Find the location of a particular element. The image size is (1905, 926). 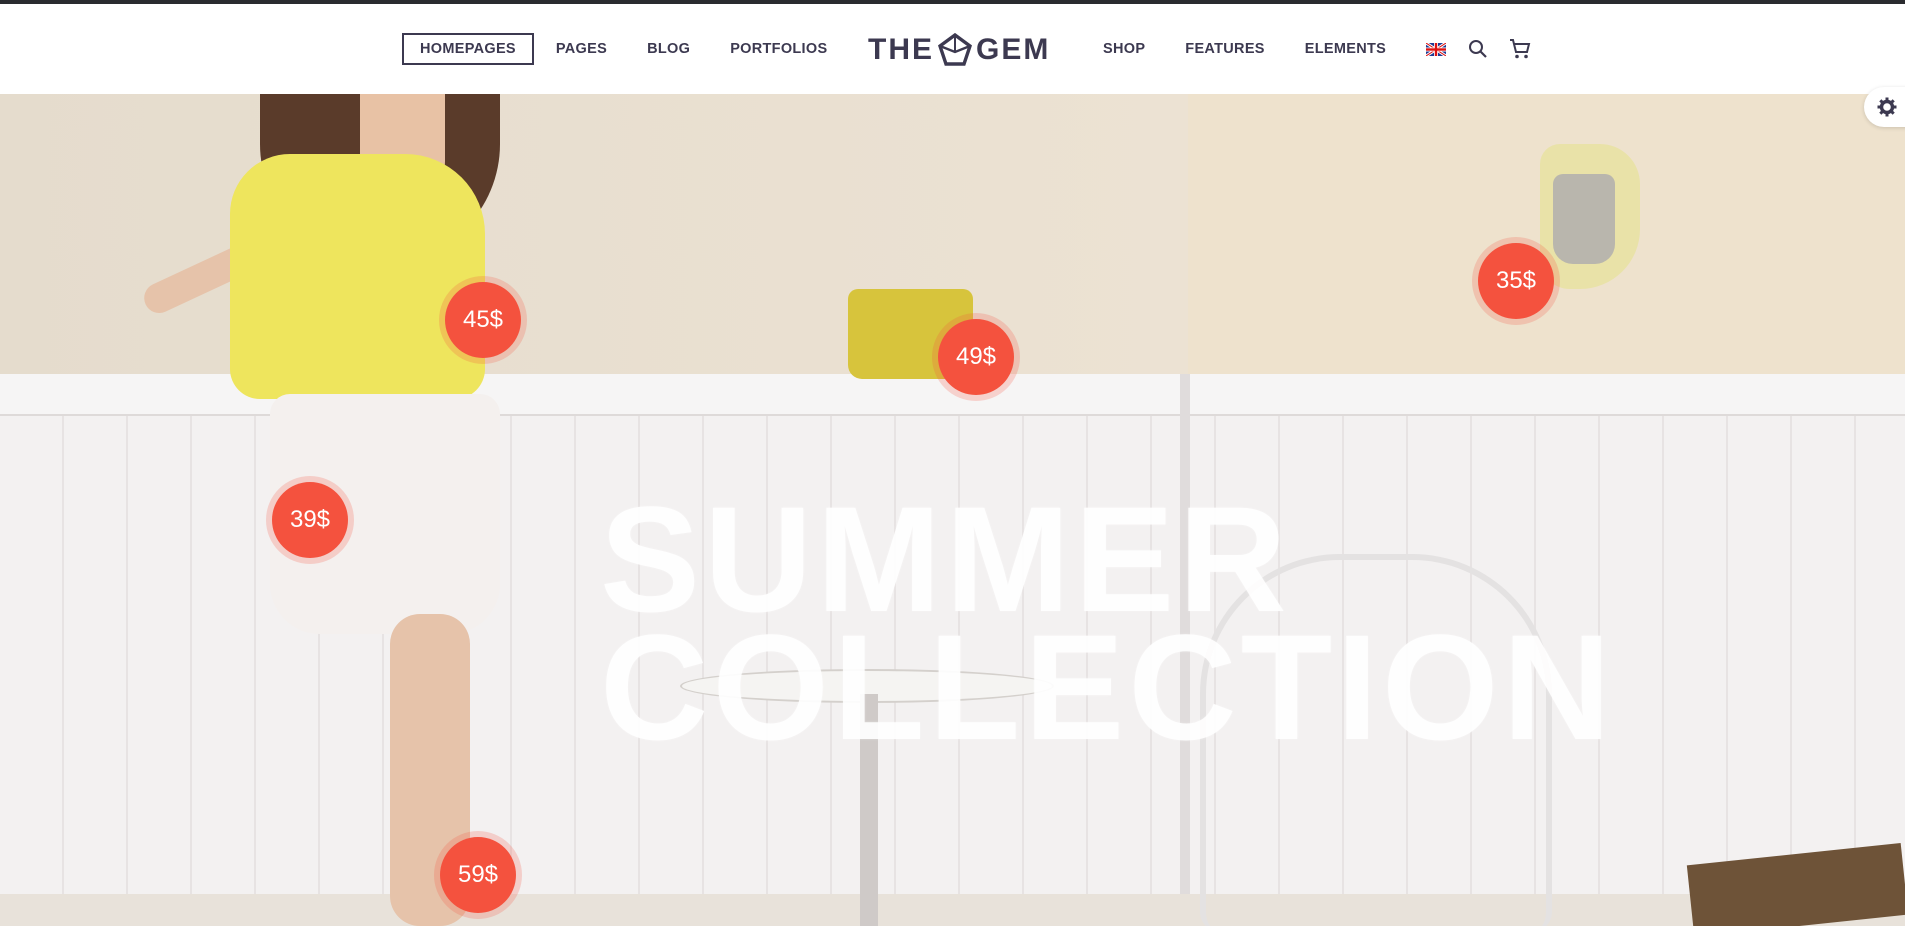

site-logo: THE GEM is located at coordinates (959, 50).